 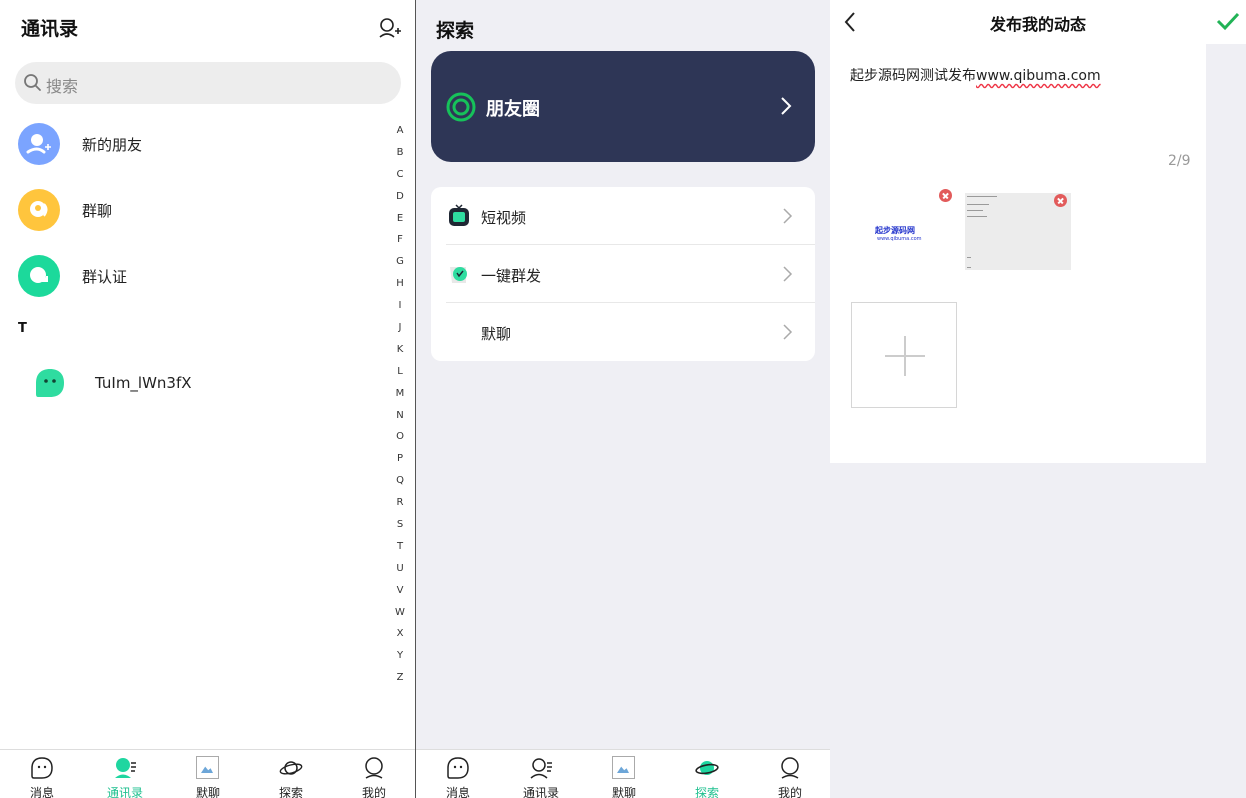 I want to click on publish-header: 发布我的动态, so click(x=1038, y=22).